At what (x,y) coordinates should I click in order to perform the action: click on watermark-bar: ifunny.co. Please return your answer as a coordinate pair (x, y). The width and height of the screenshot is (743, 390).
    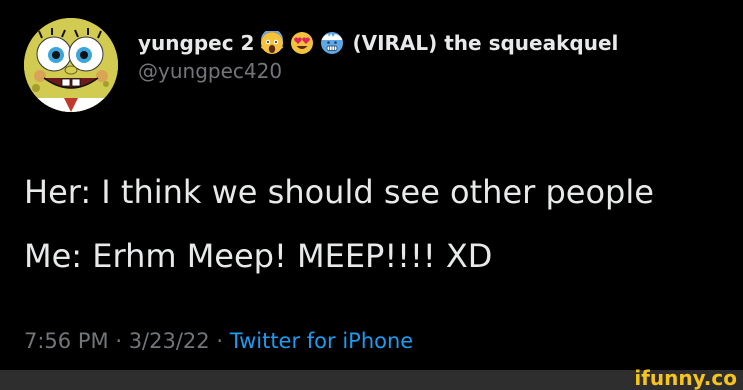
    Looking at the image, I should click on (371, 378).